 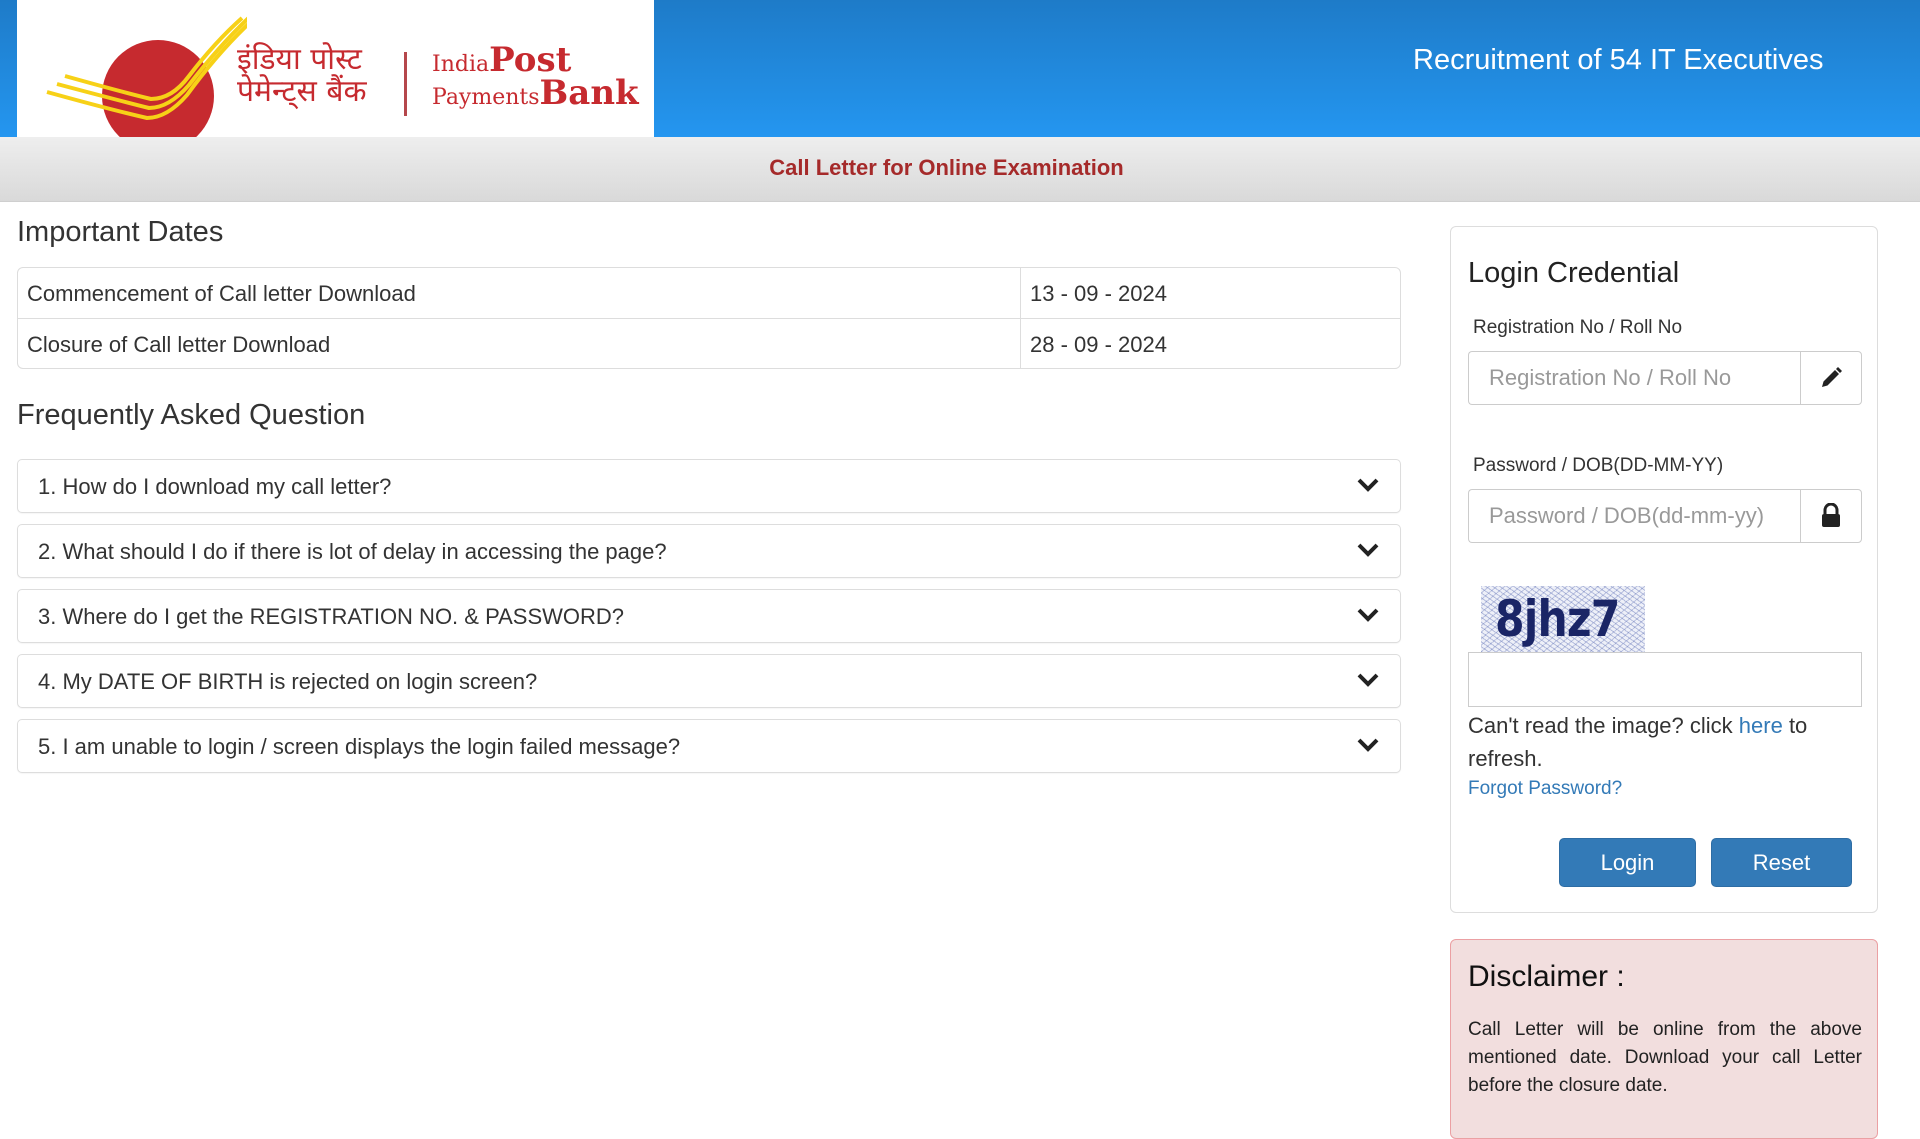 What do you see at coordinates (486, 98) in the screenshot?
I see `logo-payments: Payments` at bounding box center [486, 98].